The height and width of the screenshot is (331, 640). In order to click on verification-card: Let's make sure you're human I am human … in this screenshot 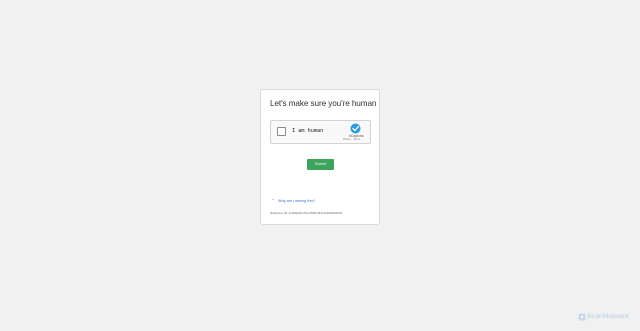, I will do `click(320, 157)`.